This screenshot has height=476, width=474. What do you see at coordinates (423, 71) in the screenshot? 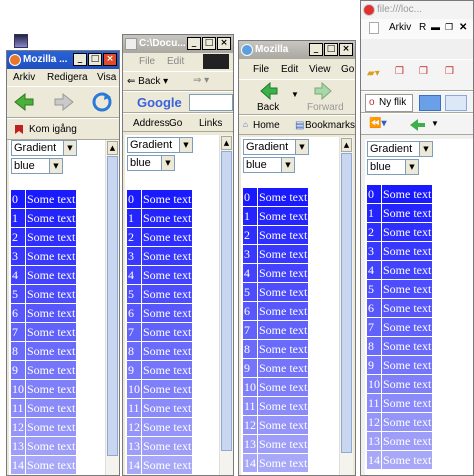
I see `save-icon: ❒` at bounding box center [423, 71].